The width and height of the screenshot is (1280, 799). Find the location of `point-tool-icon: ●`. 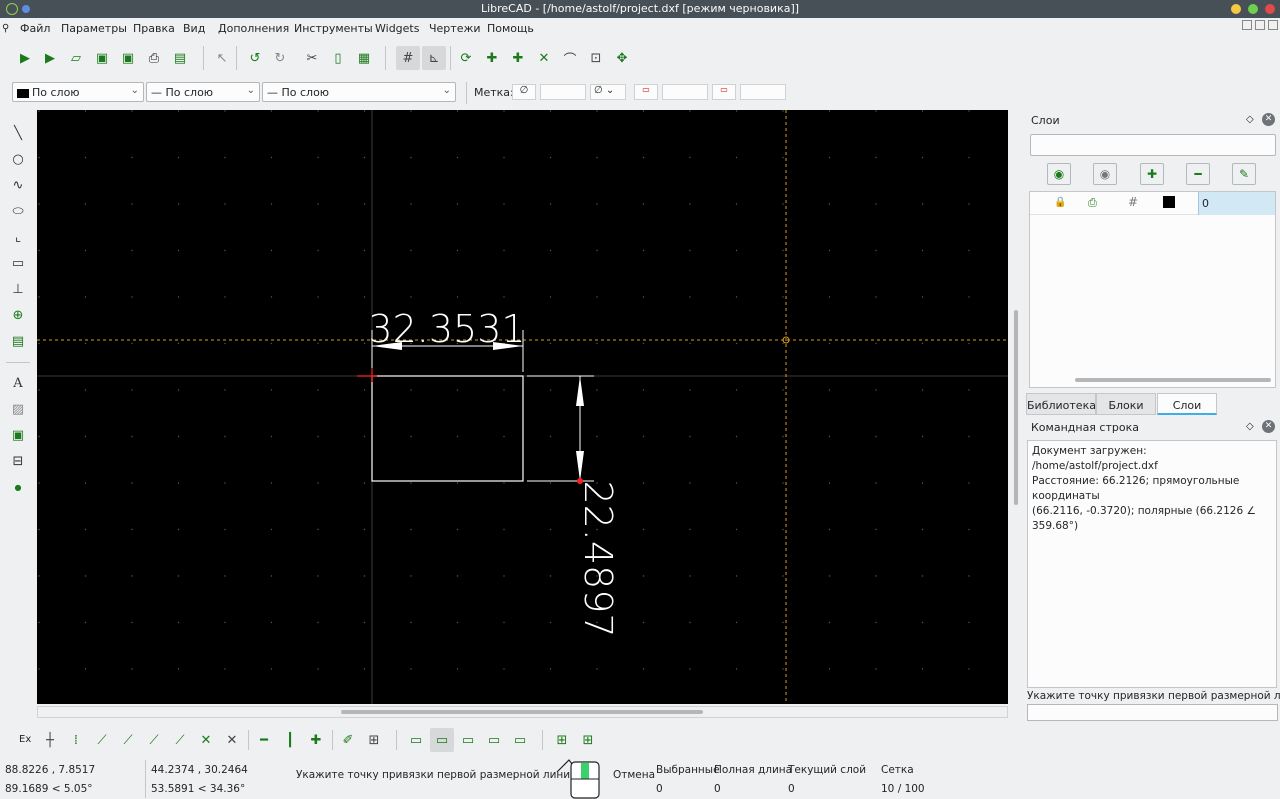

point-tool-icon: ● is located at coordinates (18, 487).